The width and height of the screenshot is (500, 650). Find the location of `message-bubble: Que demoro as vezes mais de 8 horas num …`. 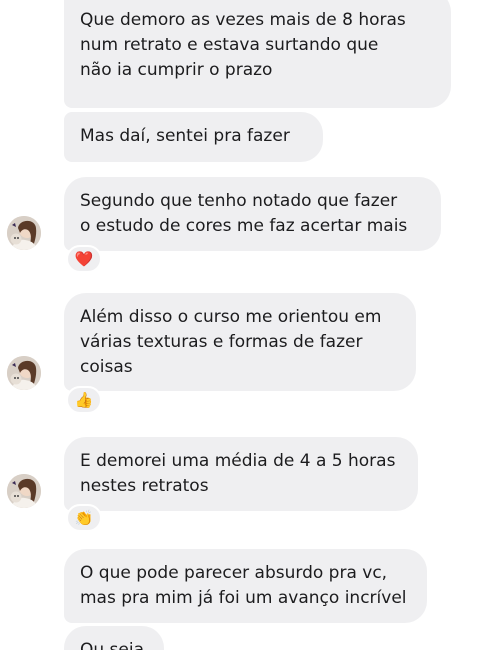

message-bubble: Que demoro as vezes mais de 8 horas num … is located at coordinates (257, 54).